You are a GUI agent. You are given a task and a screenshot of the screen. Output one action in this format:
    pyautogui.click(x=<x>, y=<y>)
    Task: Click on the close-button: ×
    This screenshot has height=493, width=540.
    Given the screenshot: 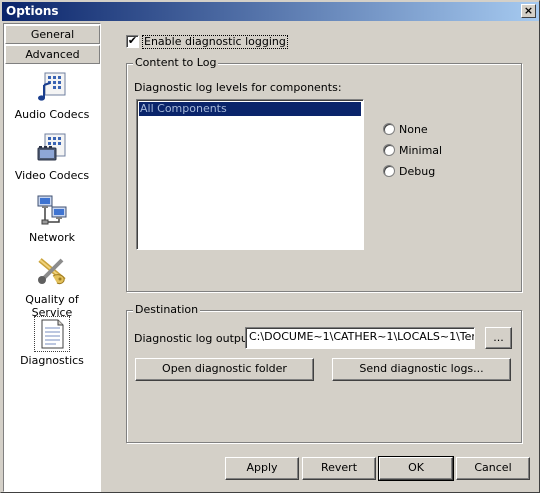 What is the action you would take?
    pyautogui.click(x=528, y=11)
    